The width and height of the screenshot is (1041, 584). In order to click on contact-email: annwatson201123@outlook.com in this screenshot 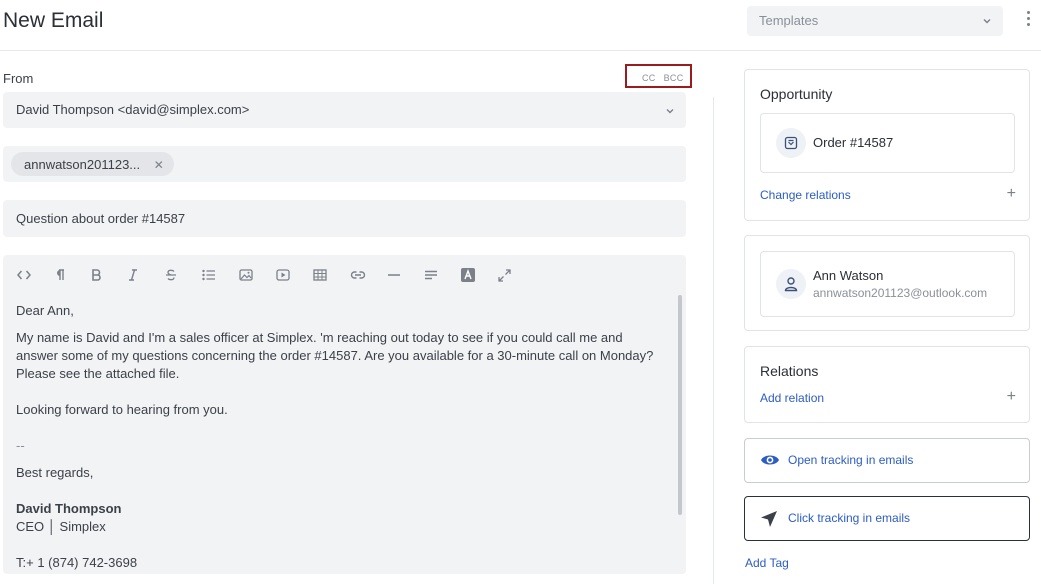, I will do `click(900, 293)`.